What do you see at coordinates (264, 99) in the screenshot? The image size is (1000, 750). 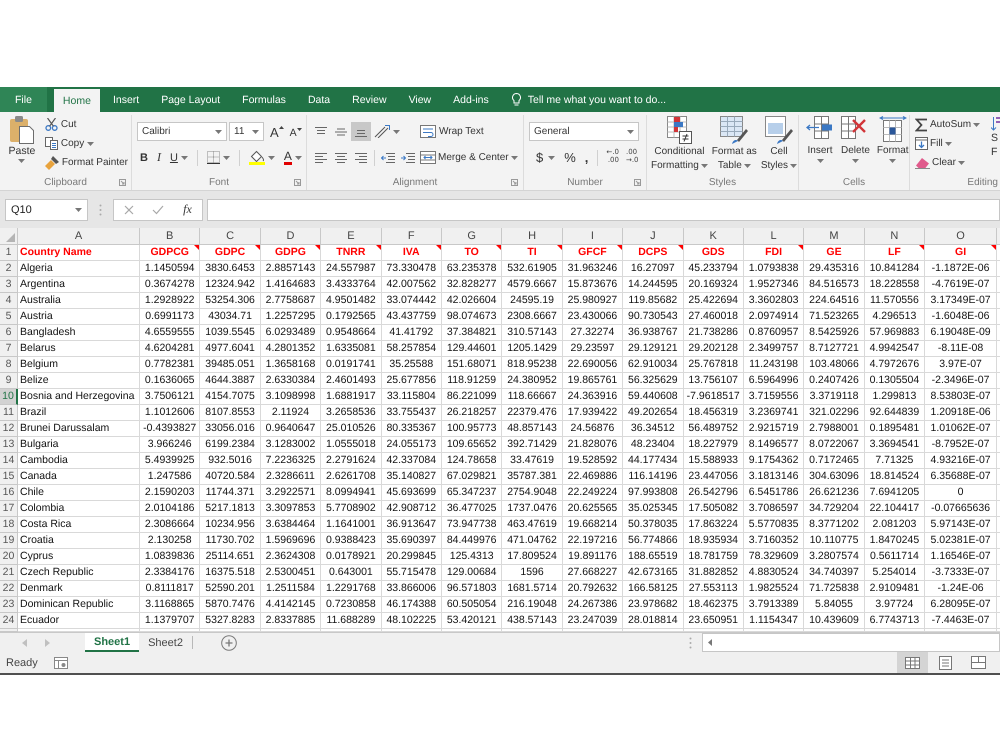 I see `ribbon-tab: Formulas` at bounding box center [264, 99].